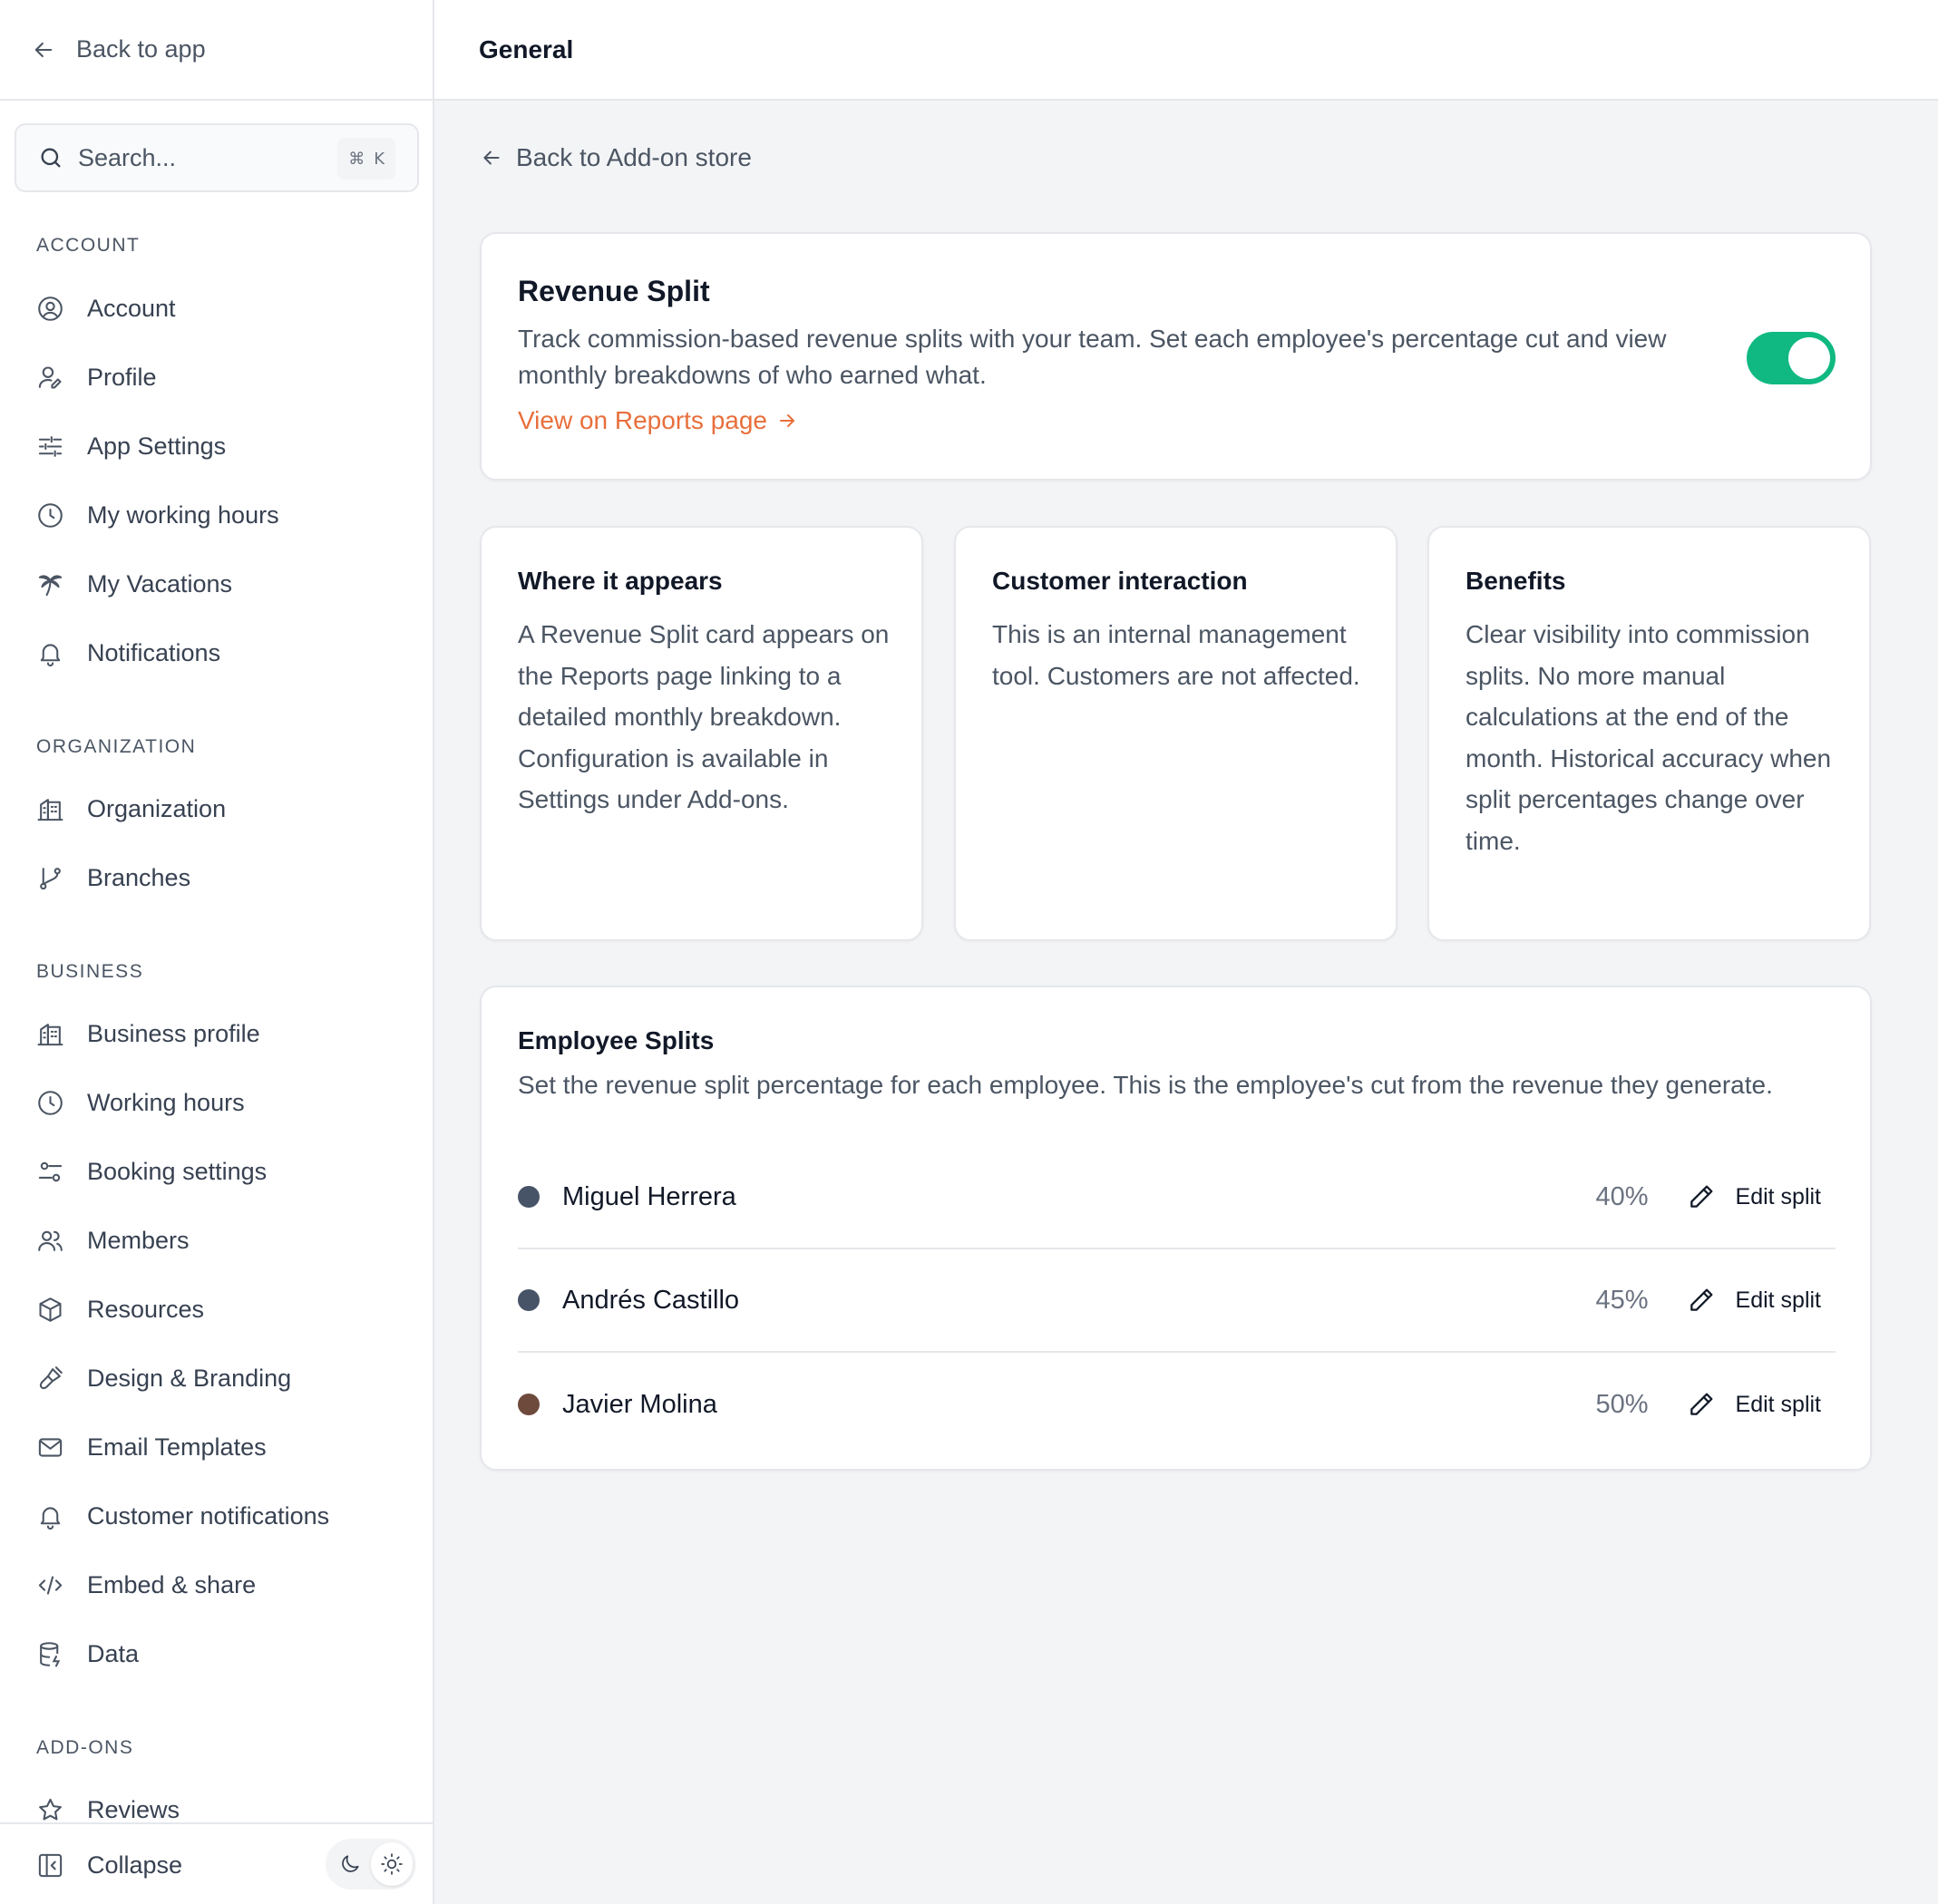  I want to click on sliders-icon, so click(50, 446).